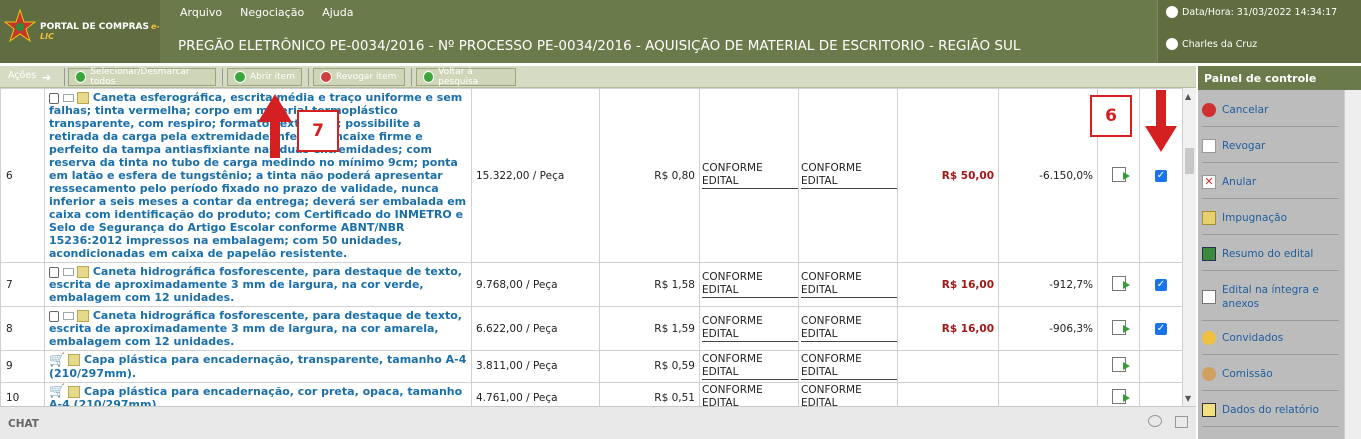  I want to click on item-number: 10, so click(22, 393).